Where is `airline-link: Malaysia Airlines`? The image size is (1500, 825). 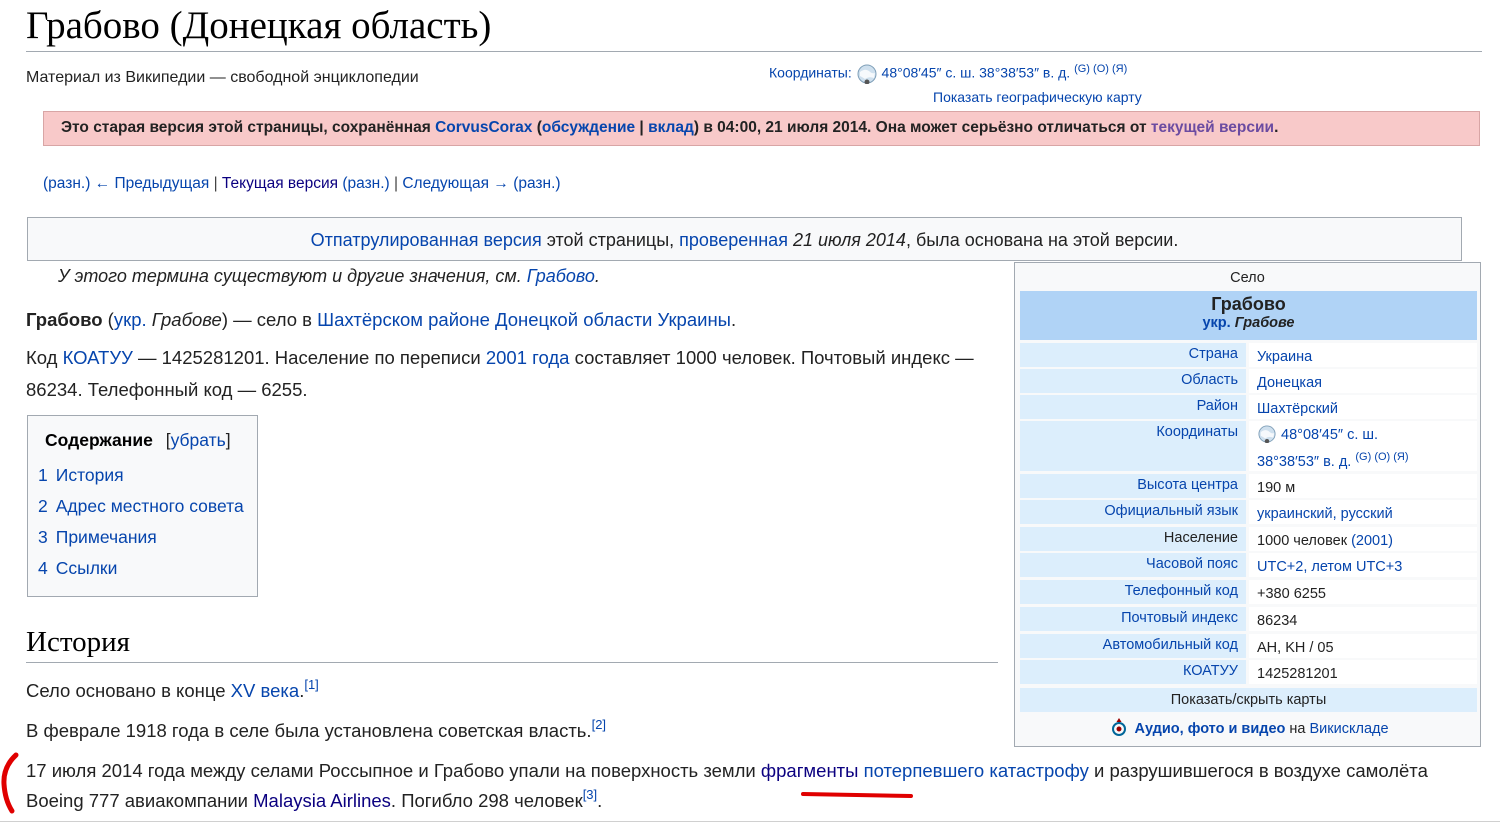 airline-link: Malaysia Airlines is located at coordinates (322, 800).